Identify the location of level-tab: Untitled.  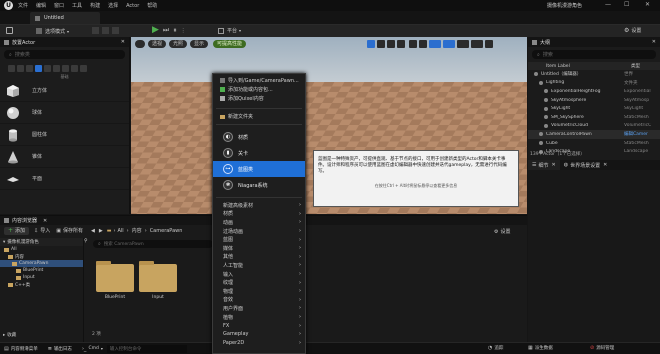
(65, 18).